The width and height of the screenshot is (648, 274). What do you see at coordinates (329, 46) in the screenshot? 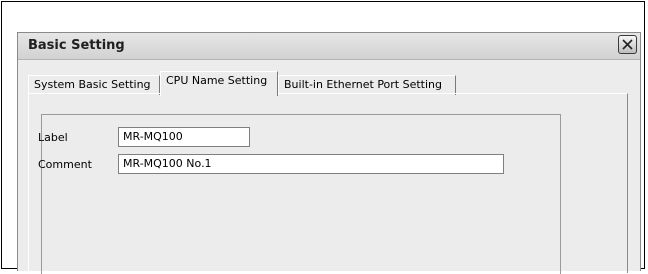
I see `title-bar: Basic Setting` at bounding box center [329, 46].